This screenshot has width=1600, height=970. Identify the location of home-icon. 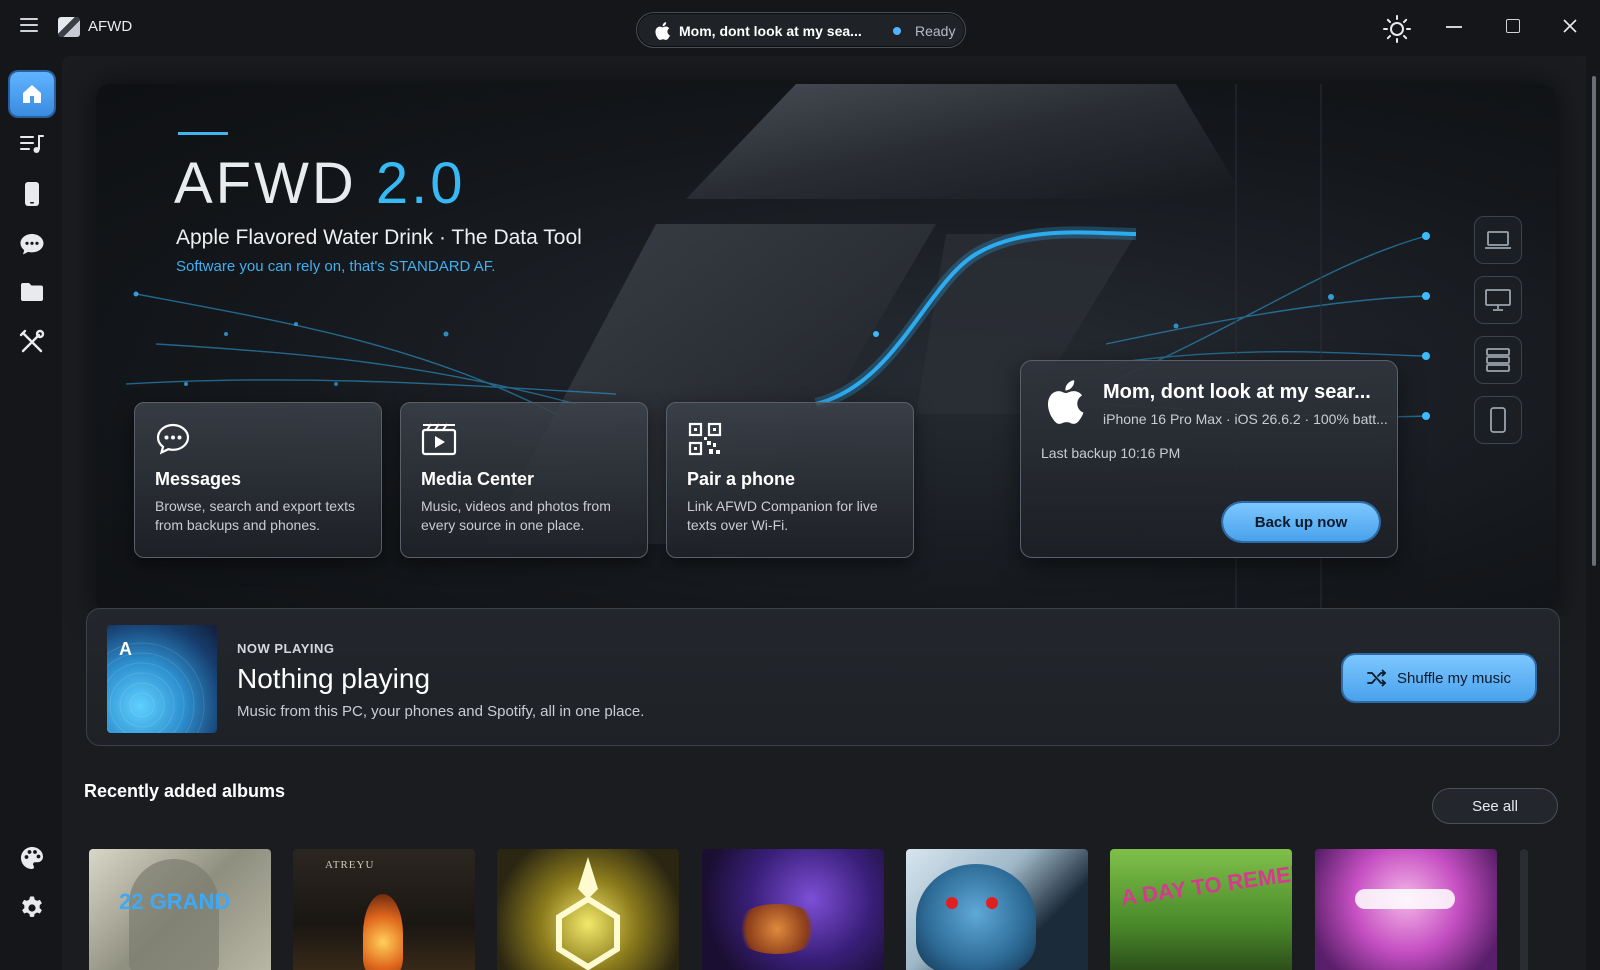
(32, 94).